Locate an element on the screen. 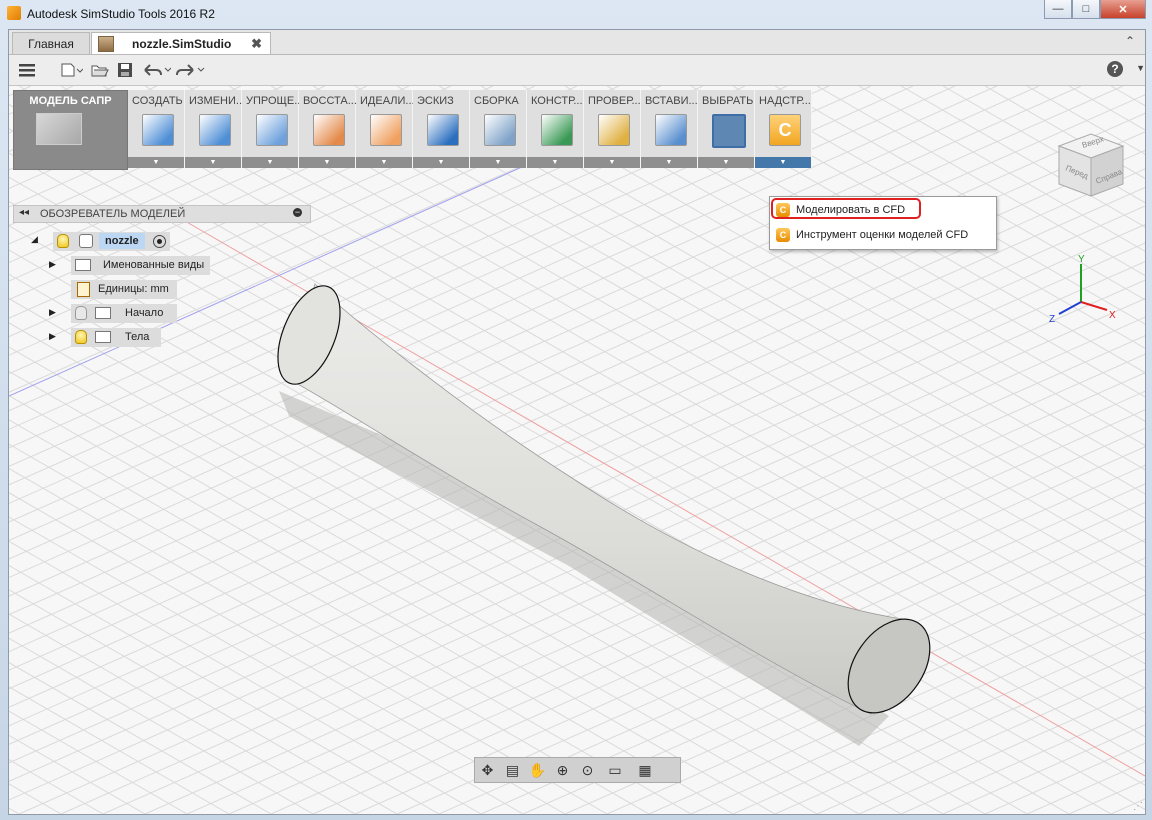 This screenshot has width=1152, height=820. restore-icon is located at coordinates (329, 130).